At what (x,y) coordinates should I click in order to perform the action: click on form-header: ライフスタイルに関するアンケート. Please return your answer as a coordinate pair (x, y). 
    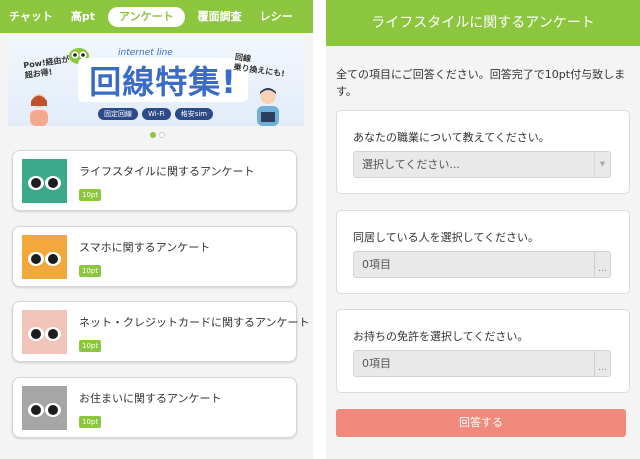
    Looking at the image, I should click on (483, 23).